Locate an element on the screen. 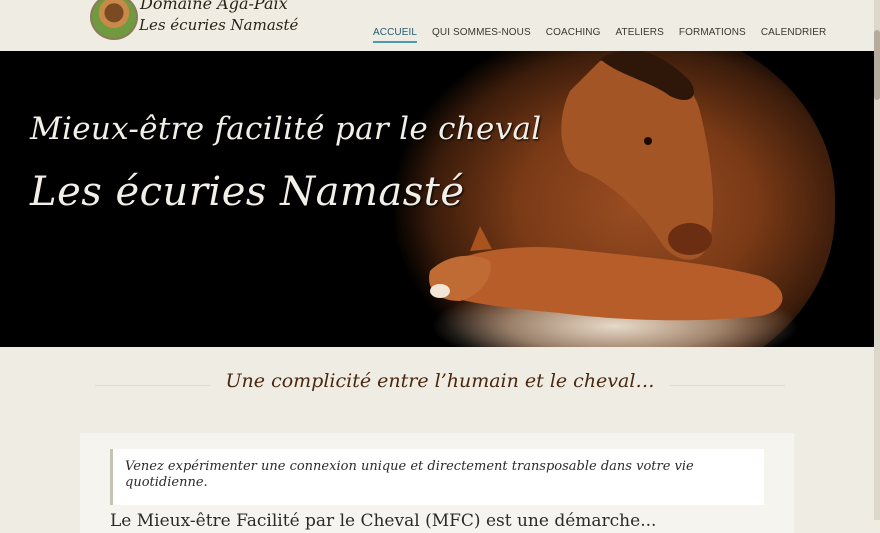 The width and height of the screenshot is (880, 533). nav-item-qui-sommes-nous: QUI SOMMES-NOUS is located at coordinates (481, 35).